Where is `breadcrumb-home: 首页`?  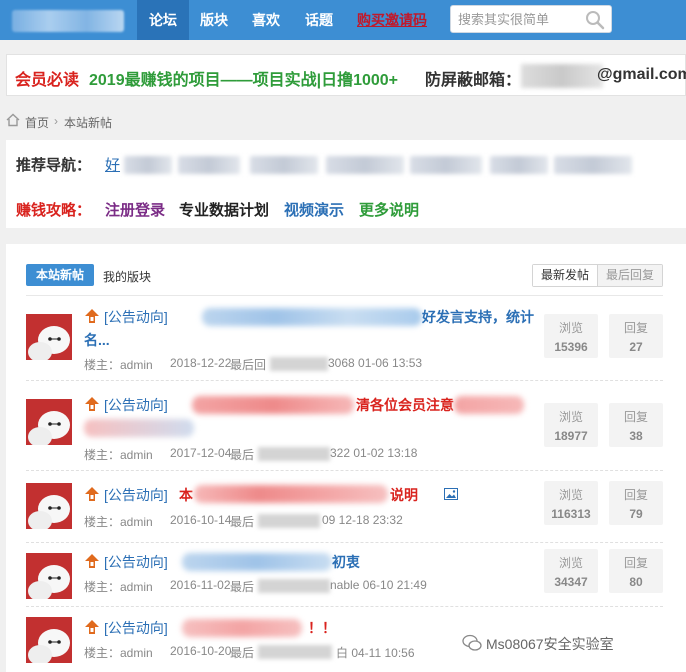
breadcrumb-home: 首页 is located at coordinates (37, 122).